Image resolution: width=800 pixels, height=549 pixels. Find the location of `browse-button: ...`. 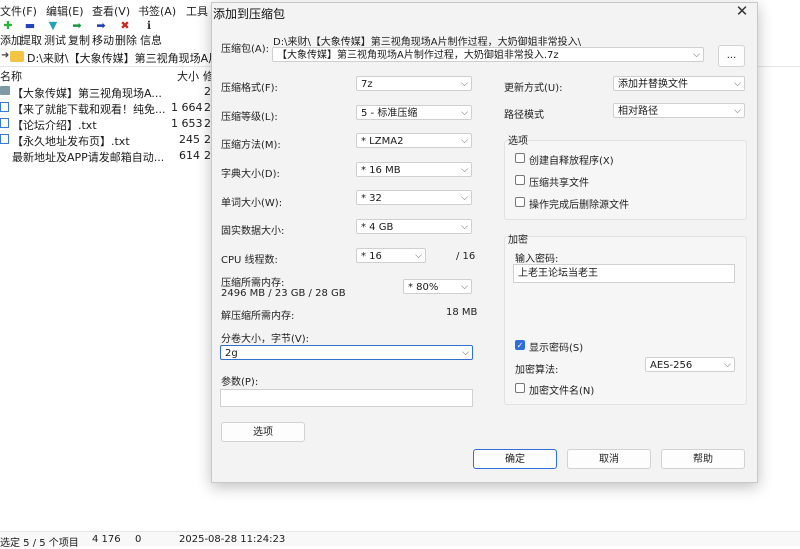

browse-button: ... is located at coordinates (731, 56).